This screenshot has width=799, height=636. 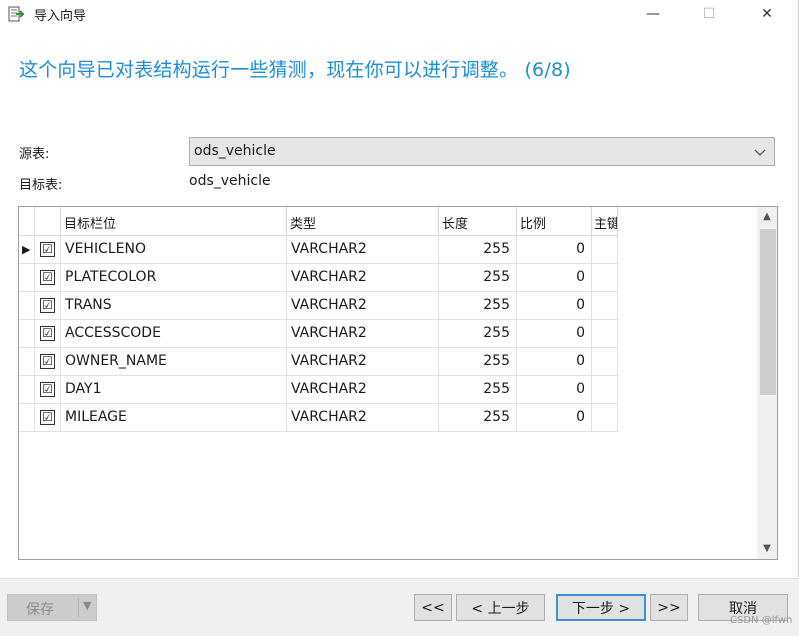 What do you see at coordinates (174, 250) in the screenshot?
I see `field-name-cell: VEHICLENO` at bounding box center [174, 250].